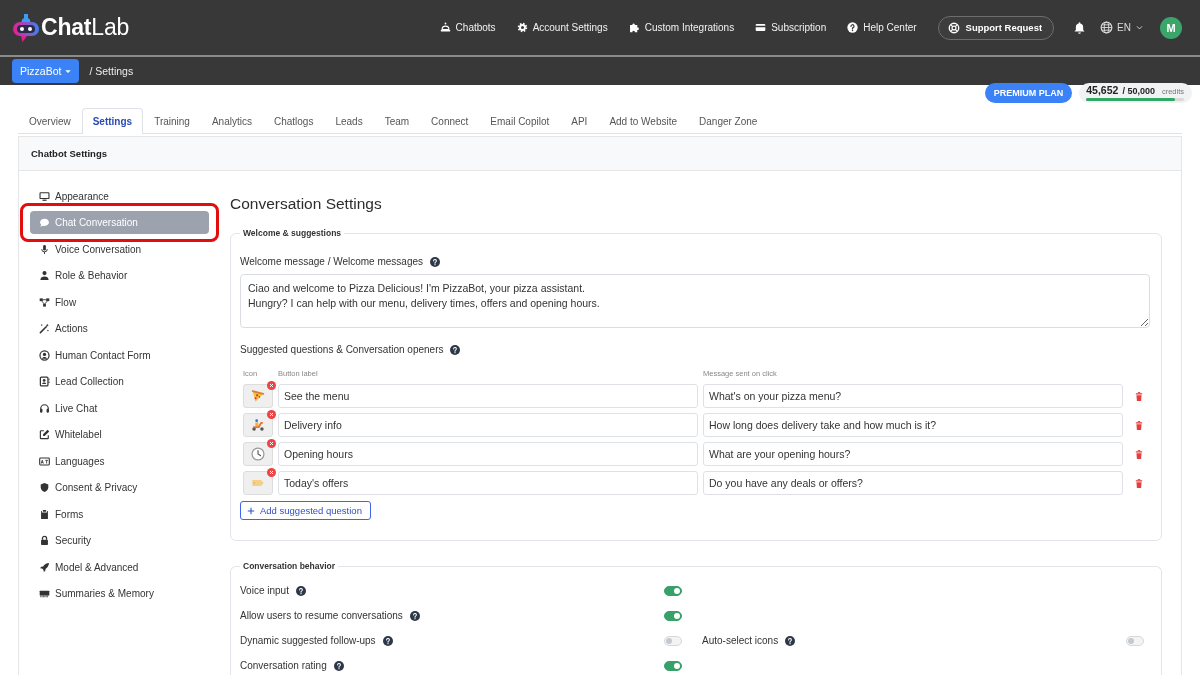 This screenshot has height=675, width=1200. Describe the element at coordinates (44, 381) in the screenshot. I see `contact-card-icon` at that location.